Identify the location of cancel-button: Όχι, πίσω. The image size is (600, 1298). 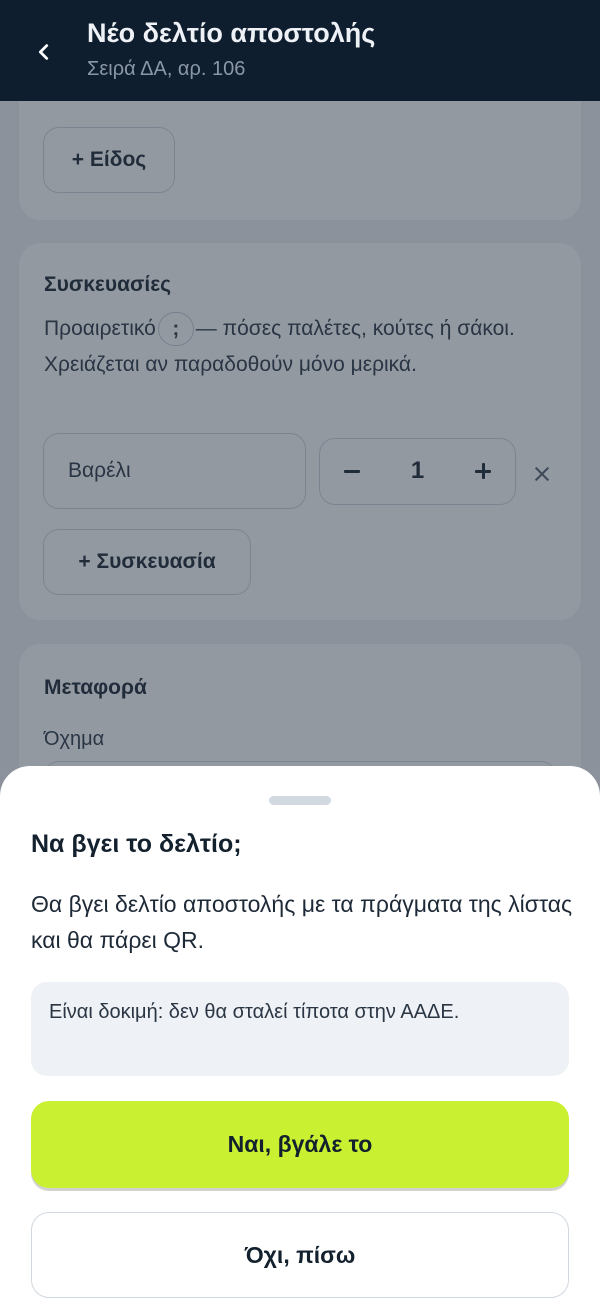
(300, 1255).